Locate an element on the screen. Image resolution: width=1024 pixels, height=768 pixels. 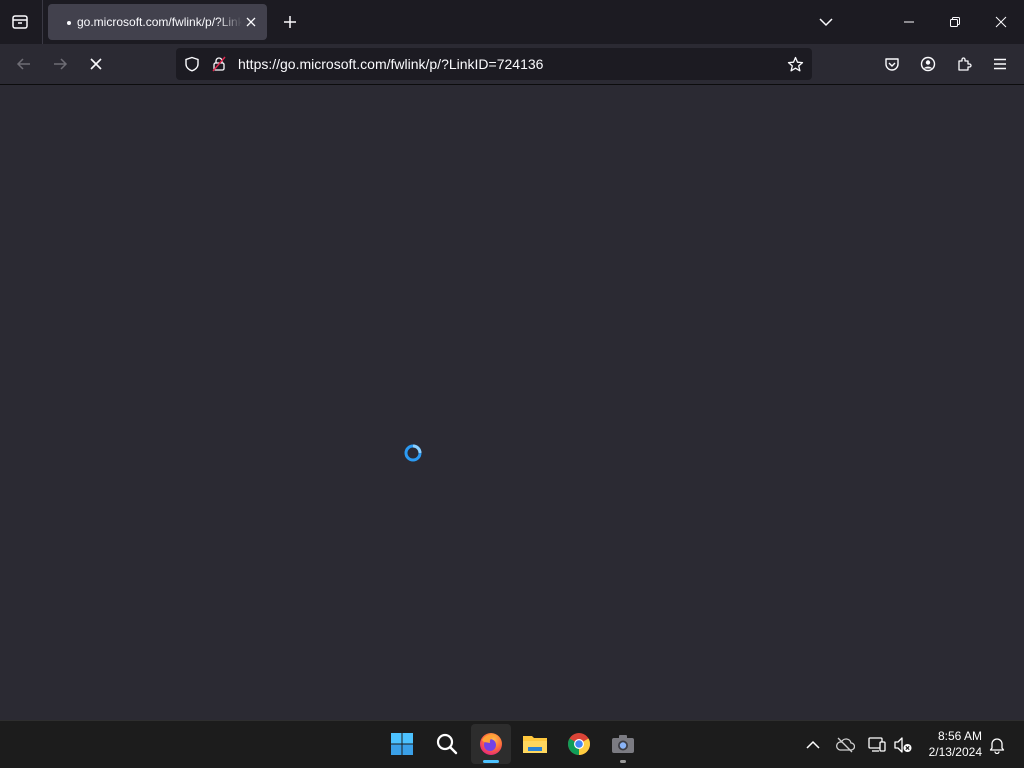
search-button is located at coordinates (447, 744).